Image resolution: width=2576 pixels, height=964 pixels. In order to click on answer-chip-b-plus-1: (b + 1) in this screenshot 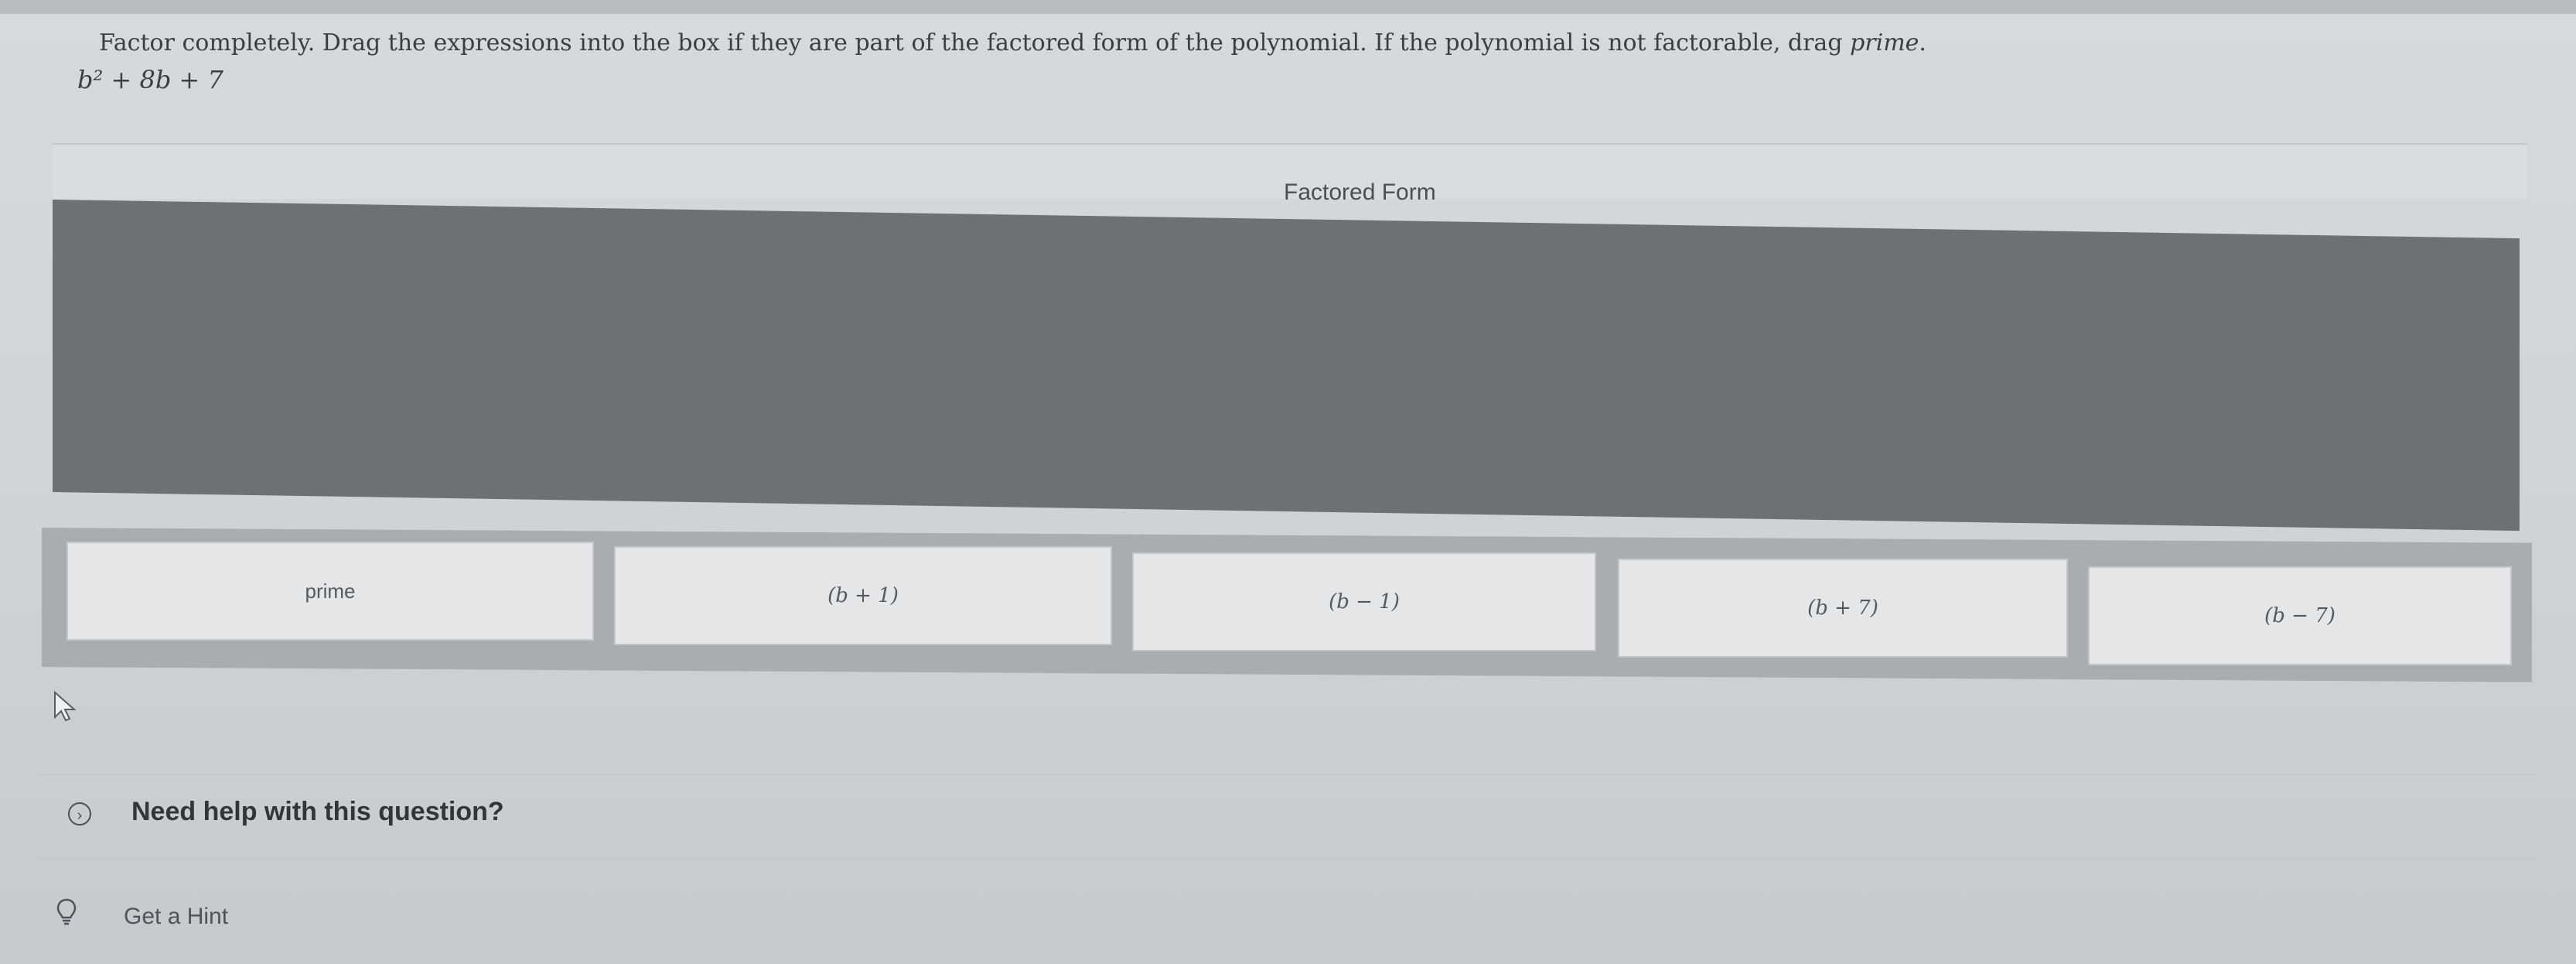, I will do `click(863, 595)`.